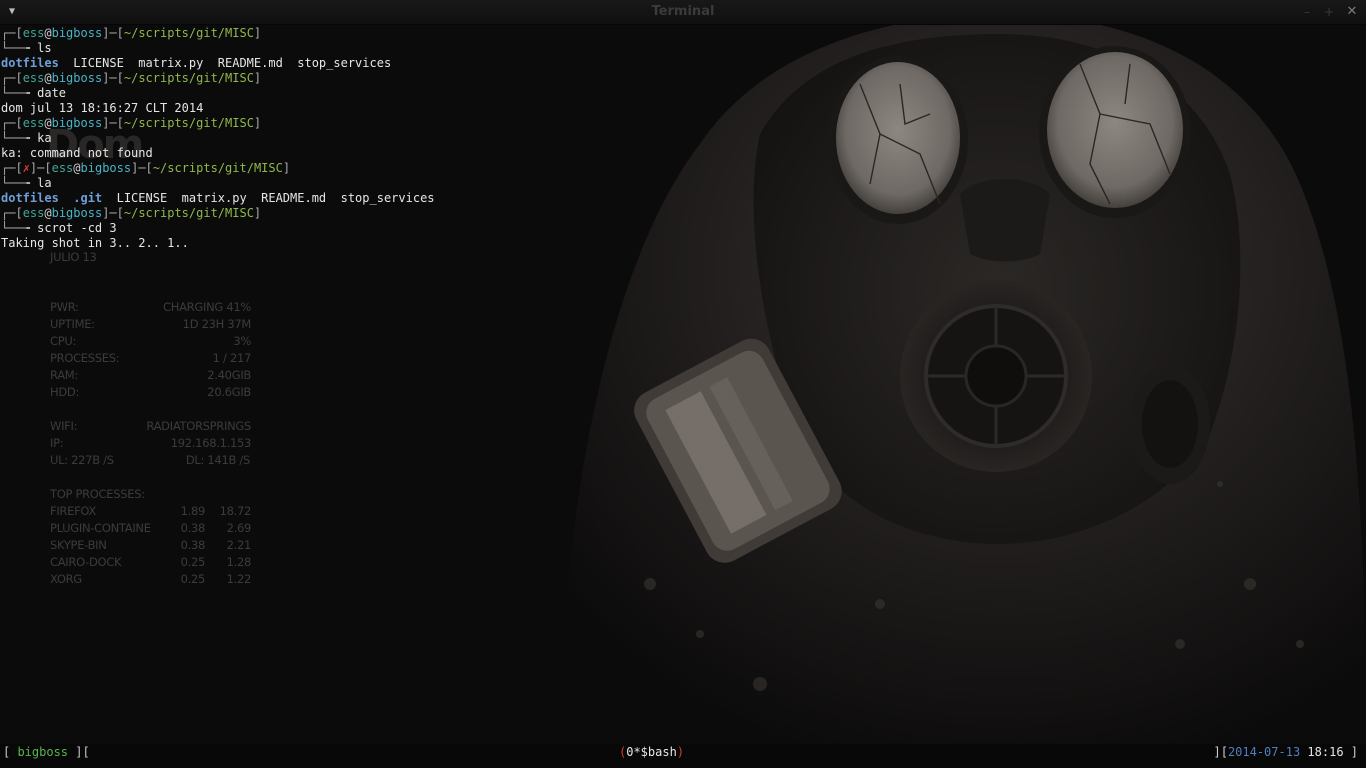  I want to click on command-line: └──╼ scrot -cd 3, so click(59, 228).